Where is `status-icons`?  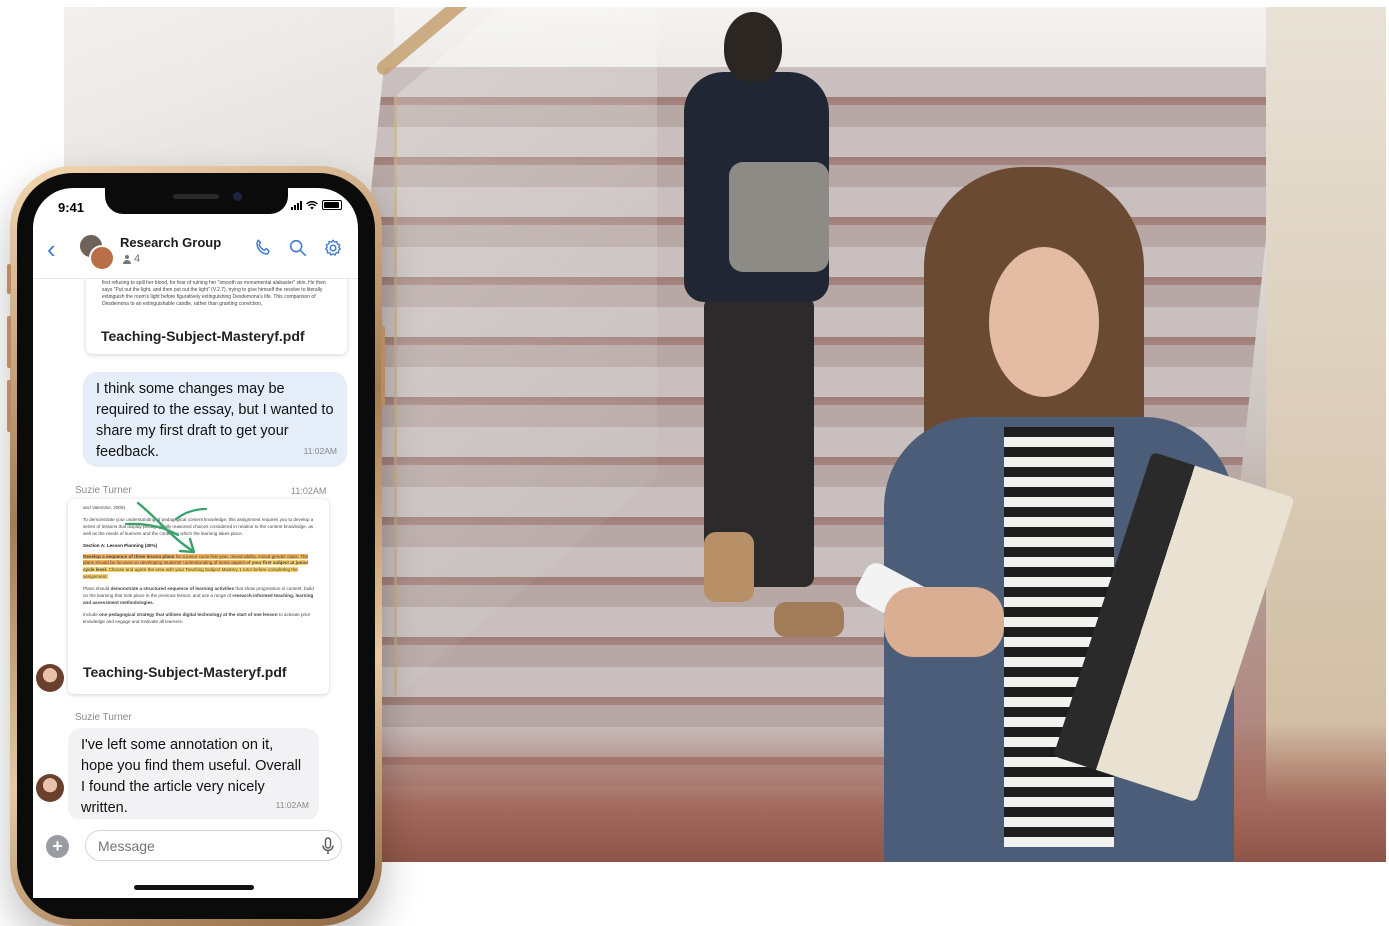
status-icons is located at coordinates (316, 205).